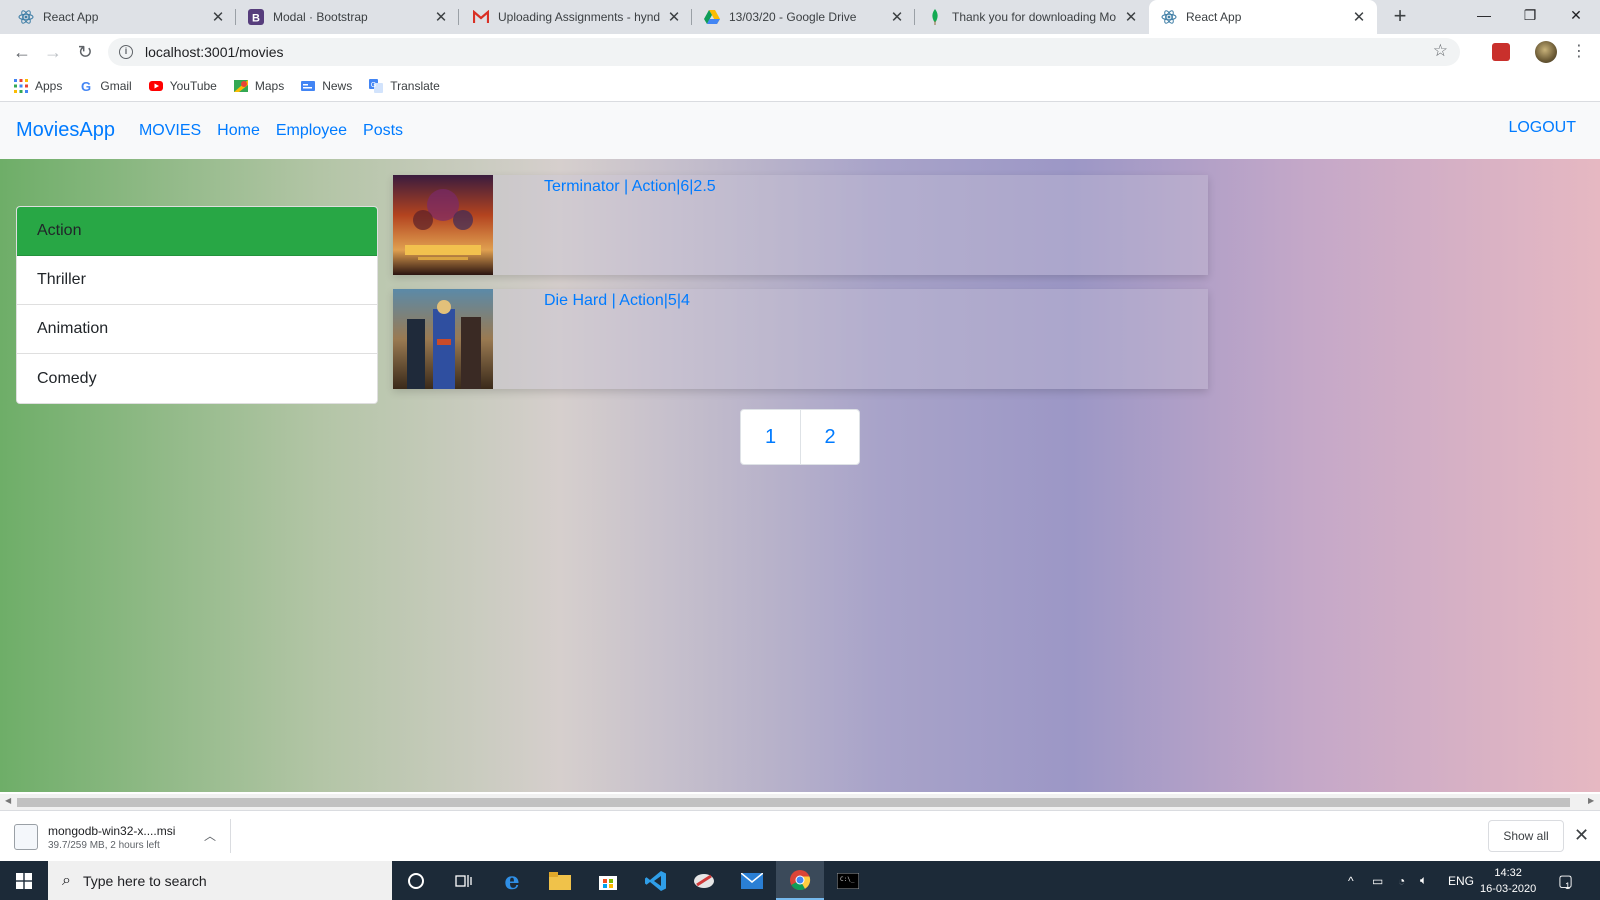 The height and width of the screenshot is (900, 1600). Describe the element at coordinates (116, 85) in the screenshot. I see `bookmark-label: Gmail` at that location.